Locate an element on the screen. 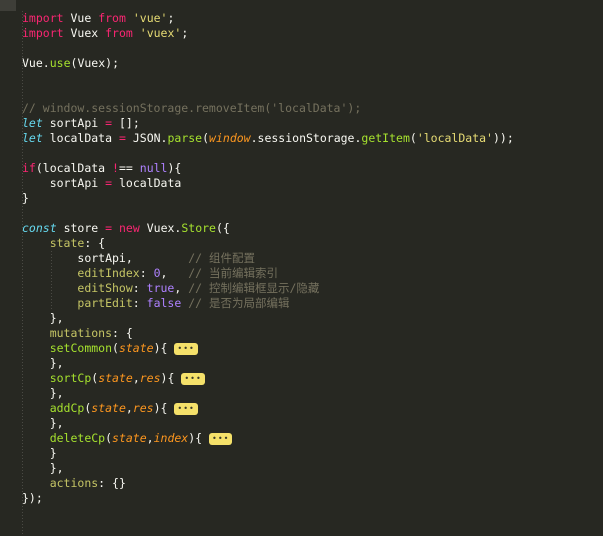  code-line: sortApi = localData is located at coordinates (301, 183).